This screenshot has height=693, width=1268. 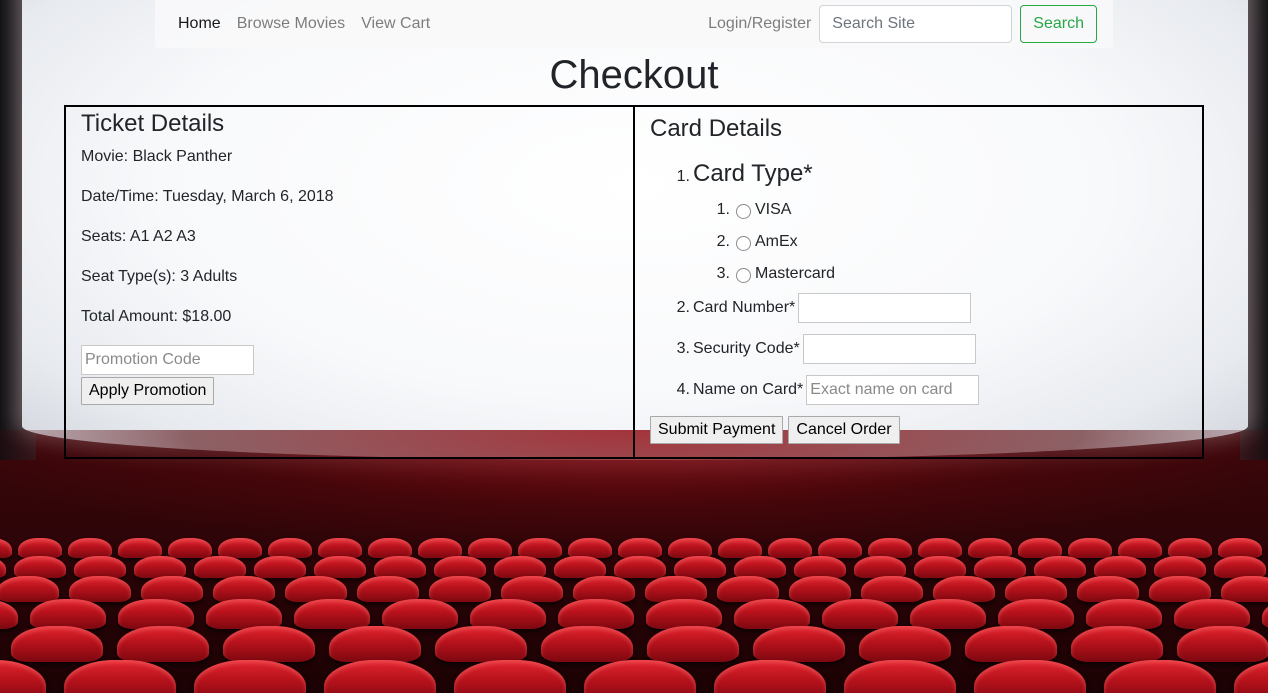 I want to click on card-number-item: 2. Card Number*, so click(x=930, y=308).